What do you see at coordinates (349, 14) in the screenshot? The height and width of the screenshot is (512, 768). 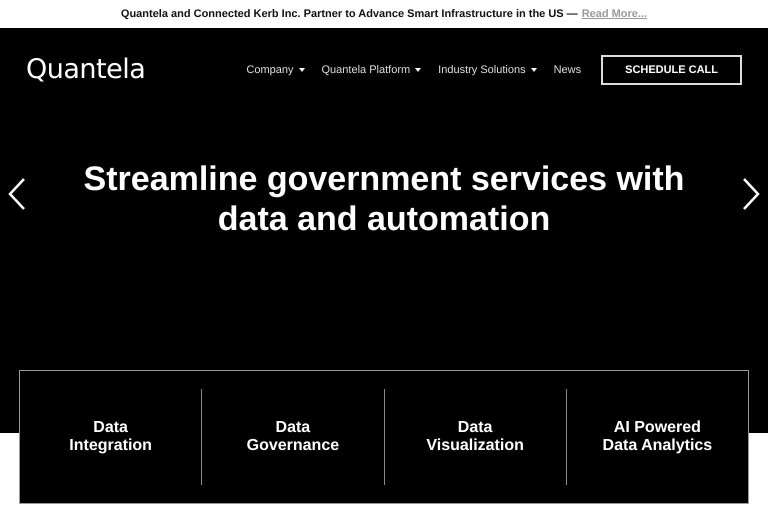 I see `announcement-text: Quantela and Connected Kerb Inc. Partner to Advance Smart Infrastructure in the US —` at bounding box center [349, 14].